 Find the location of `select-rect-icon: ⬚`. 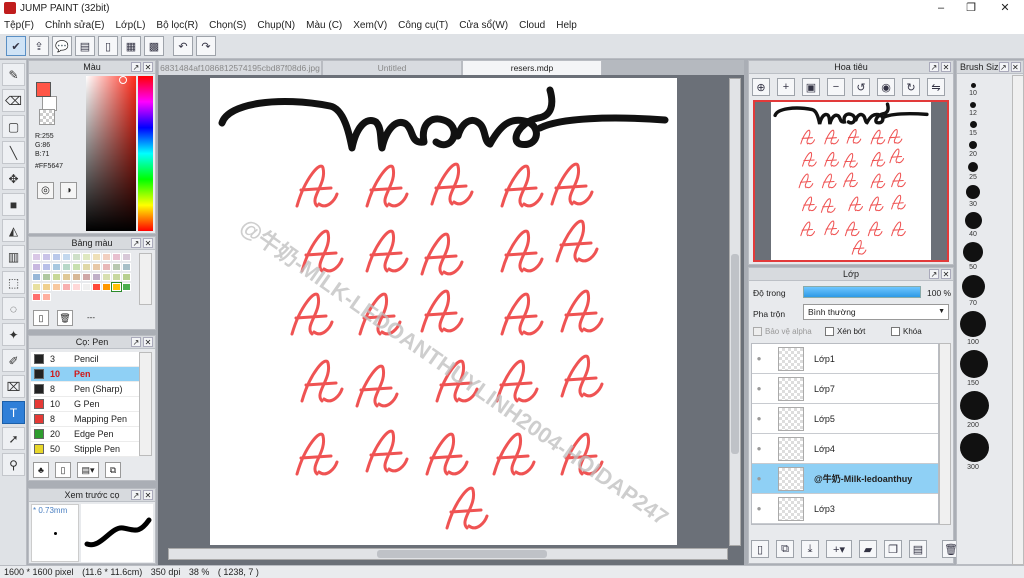

select-rect-icon: ⬚ is located at coordinates (13, 282).